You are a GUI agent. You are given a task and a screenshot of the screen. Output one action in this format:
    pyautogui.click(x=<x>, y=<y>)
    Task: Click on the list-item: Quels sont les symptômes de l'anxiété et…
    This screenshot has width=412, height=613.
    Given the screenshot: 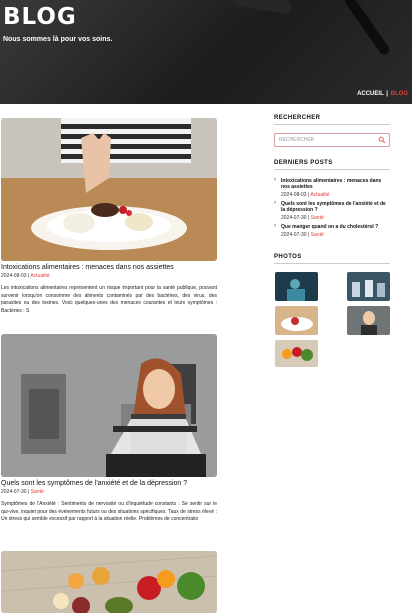 What is the action you would take?
    pyautogui.click(x=332, y=210)
    